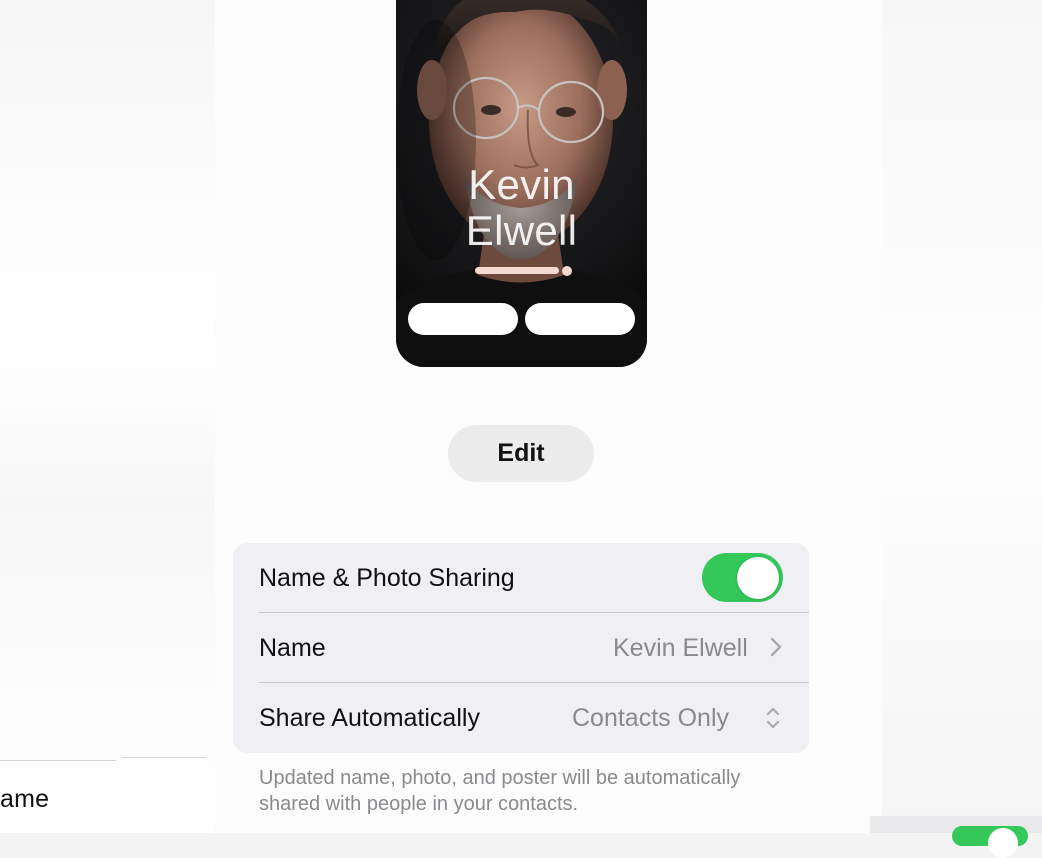 Image resolution: width=1042 pixels, height=858 pixels. I want to click on background-partial-label: ame, so click(25, 799).